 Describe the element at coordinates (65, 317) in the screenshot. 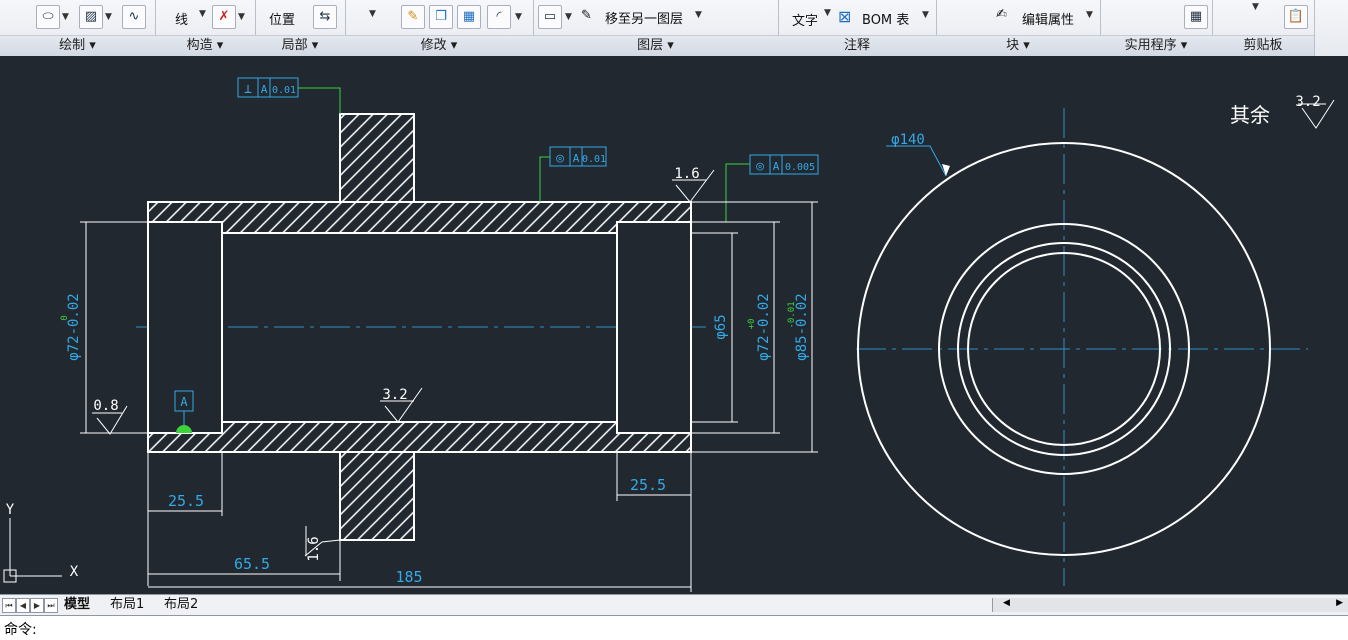

I see `dim-tolerance-upper: 0` at that location.